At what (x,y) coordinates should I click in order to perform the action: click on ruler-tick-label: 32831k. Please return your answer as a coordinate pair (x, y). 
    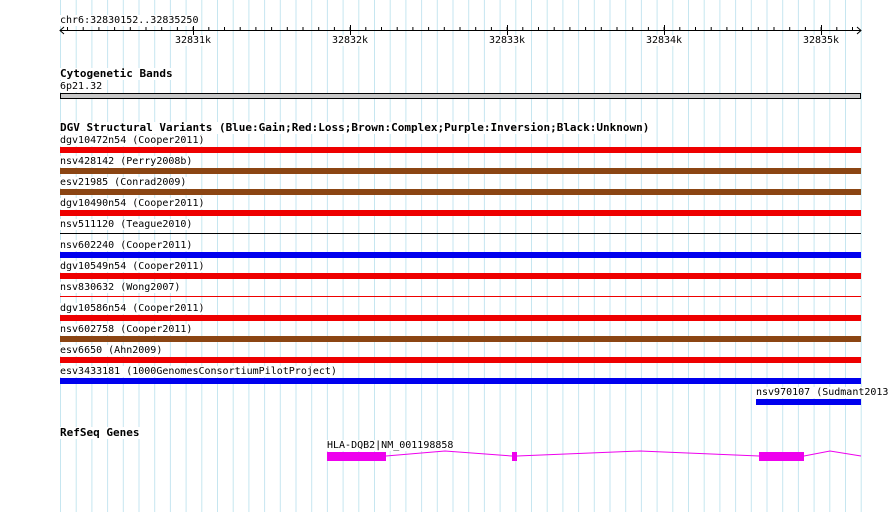
    Looking at the image, I should click on (193, 40).